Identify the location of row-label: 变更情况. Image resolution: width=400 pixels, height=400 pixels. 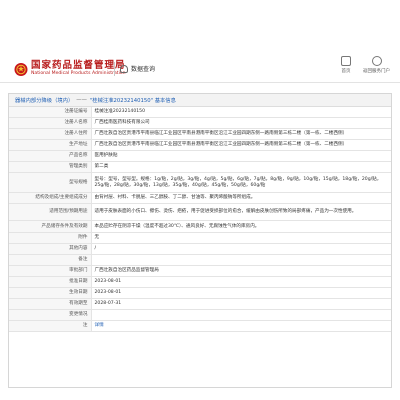
(50, 315).